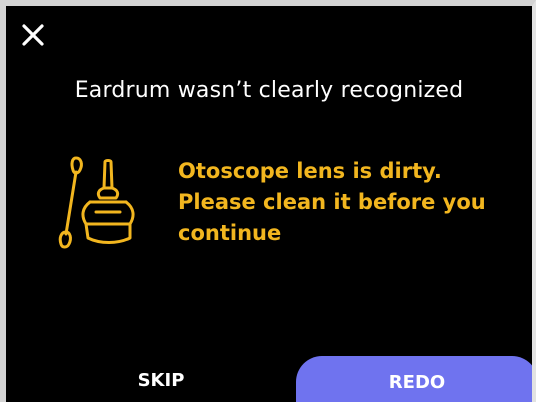  I want to click on otoscope-cleaning-icon, so click(98, 204).